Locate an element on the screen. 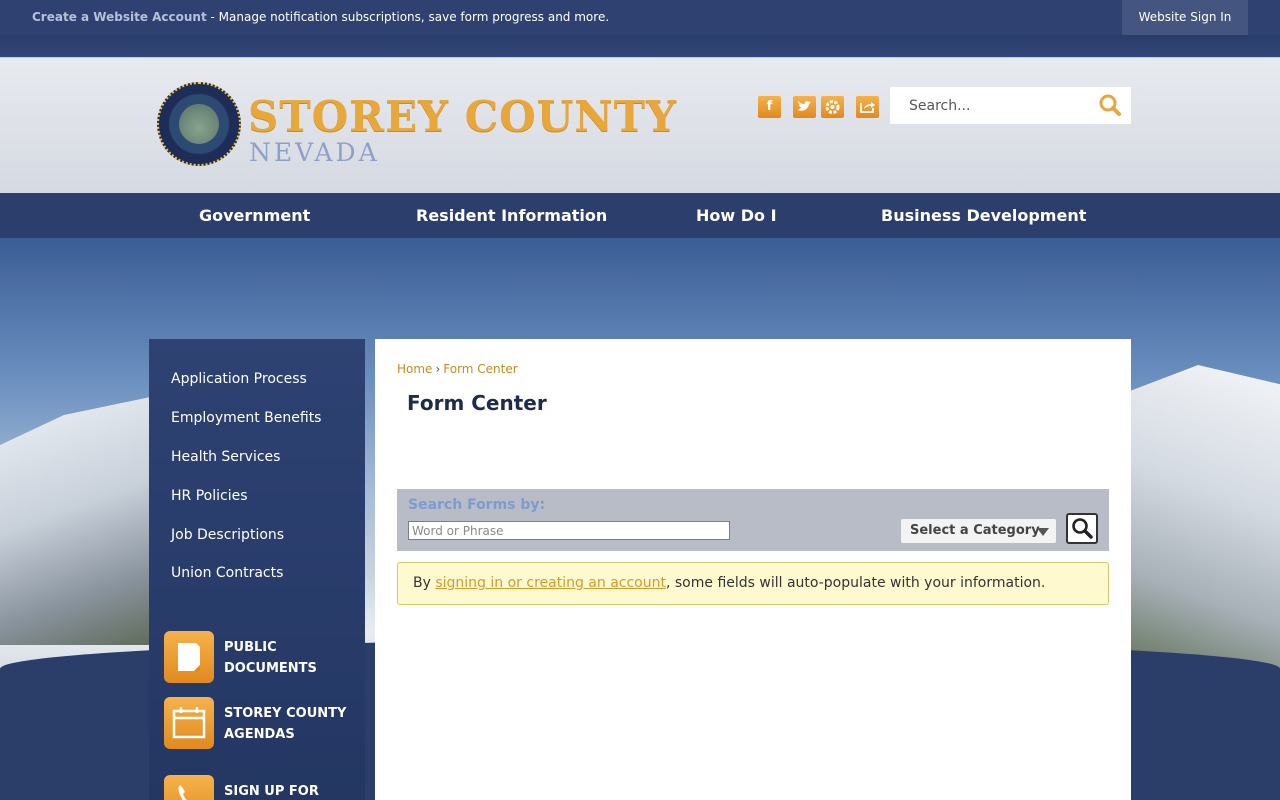 This screenshot has height=800, width=1280. site-search-input is located at coordinates (990, 105).